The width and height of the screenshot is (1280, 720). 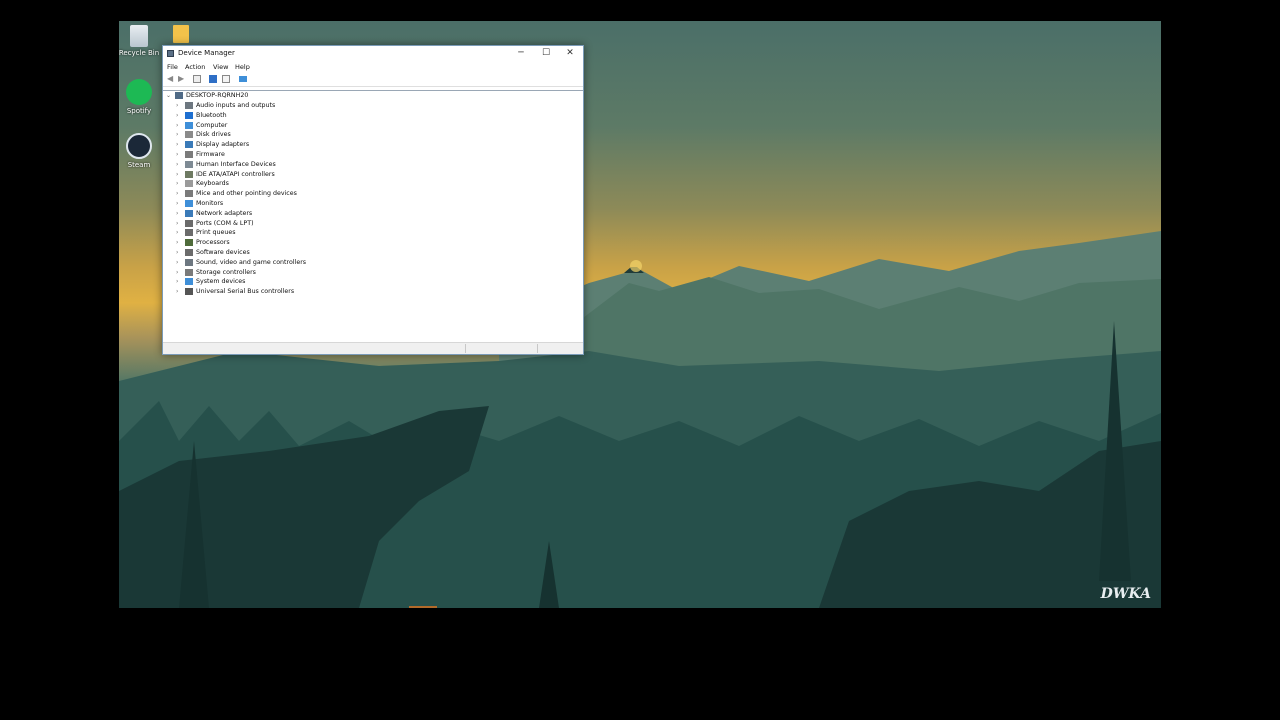 What do you see at coordinates (189, 164) in the screenshot?
I see `hid-icon` at bounding box center [189, 164].